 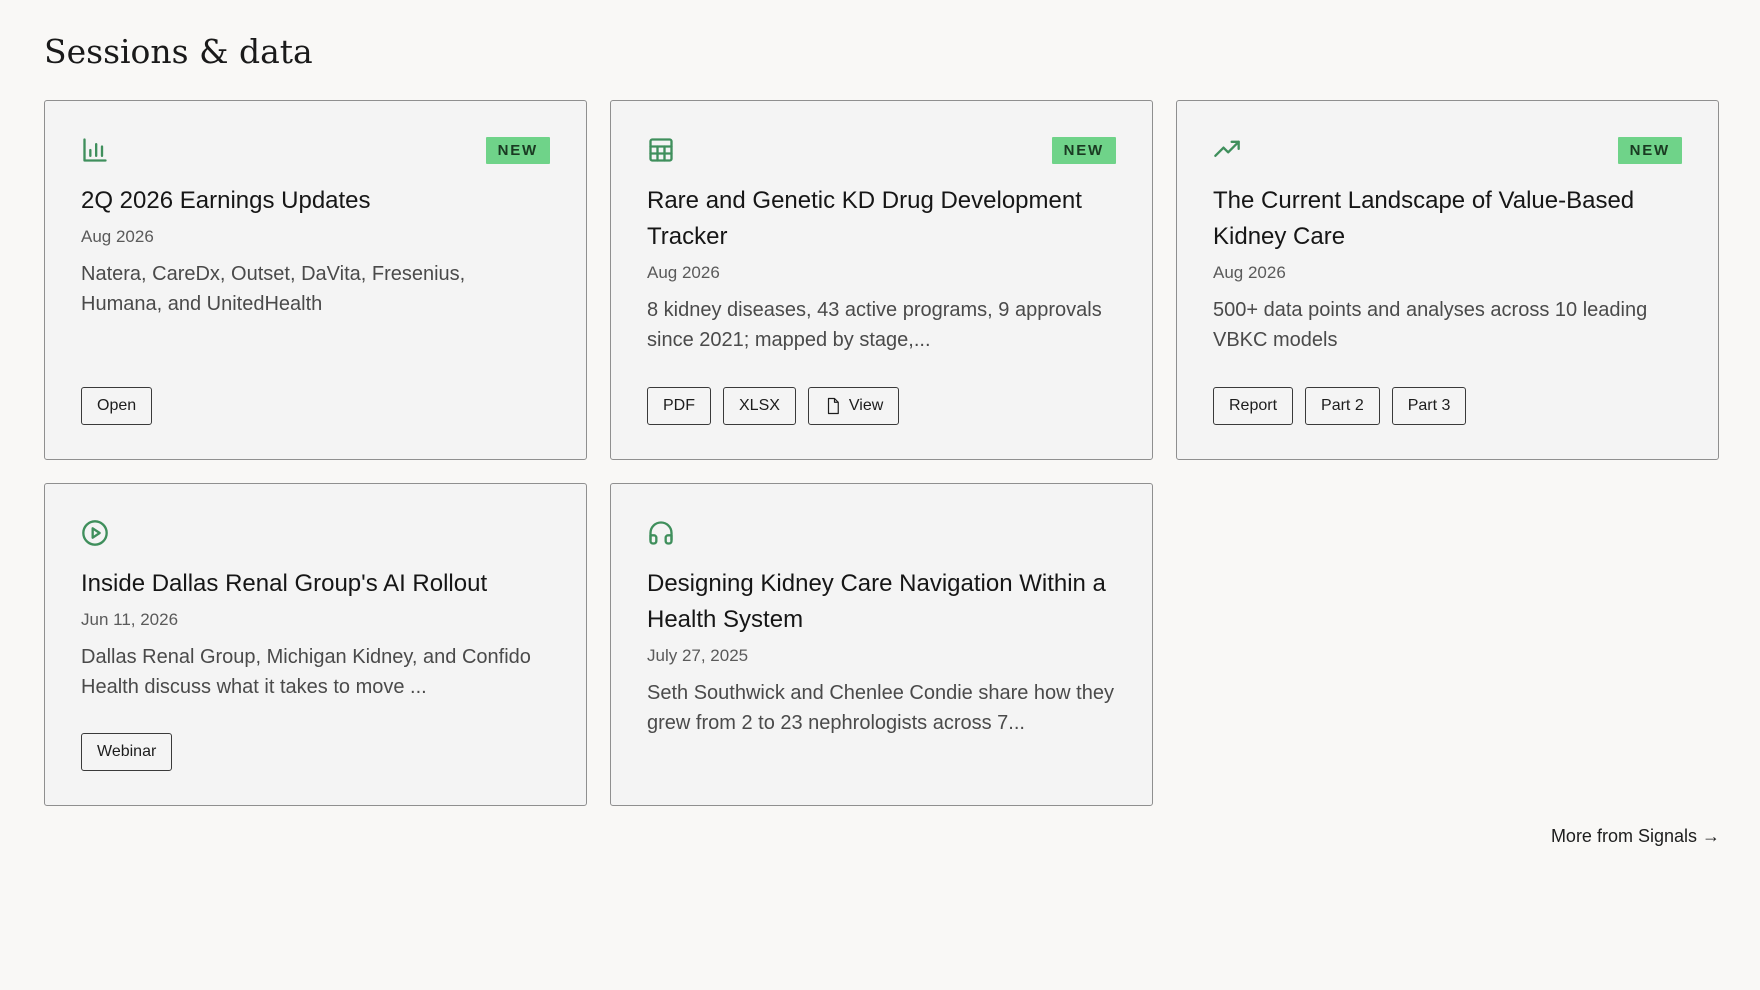 What do you see at coordinates (1253, 406) in the screenshot?
I see `report-button: Report` at bounding box center [1253, 406].